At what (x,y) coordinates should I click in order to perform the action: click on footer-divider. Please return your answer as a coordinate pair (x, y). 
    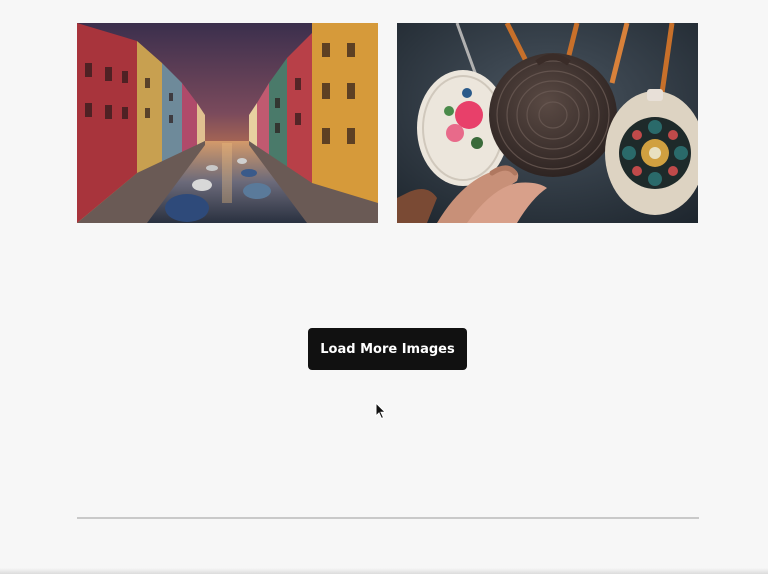
    Looking at the image, I should click on (388, 518).